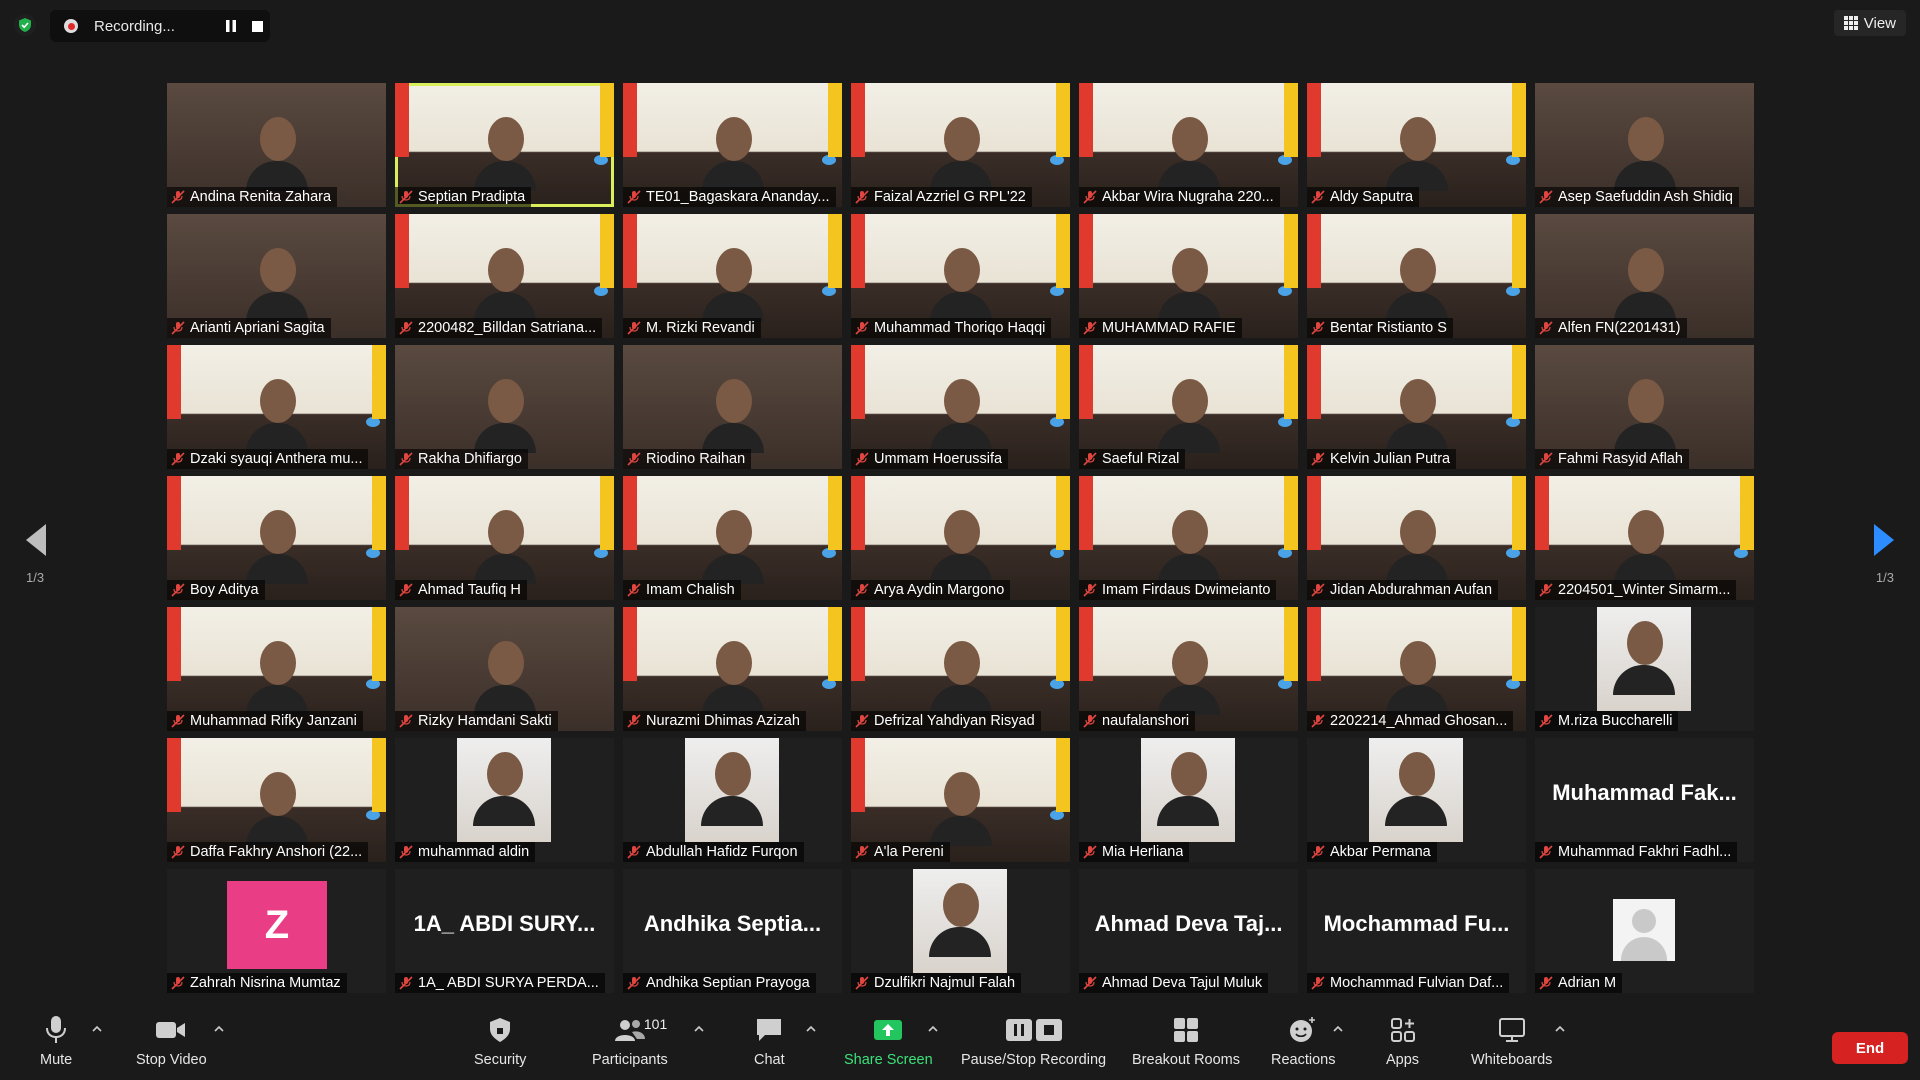  I want to click on participant-name: Aldy Saputra, so click(1372, 197).